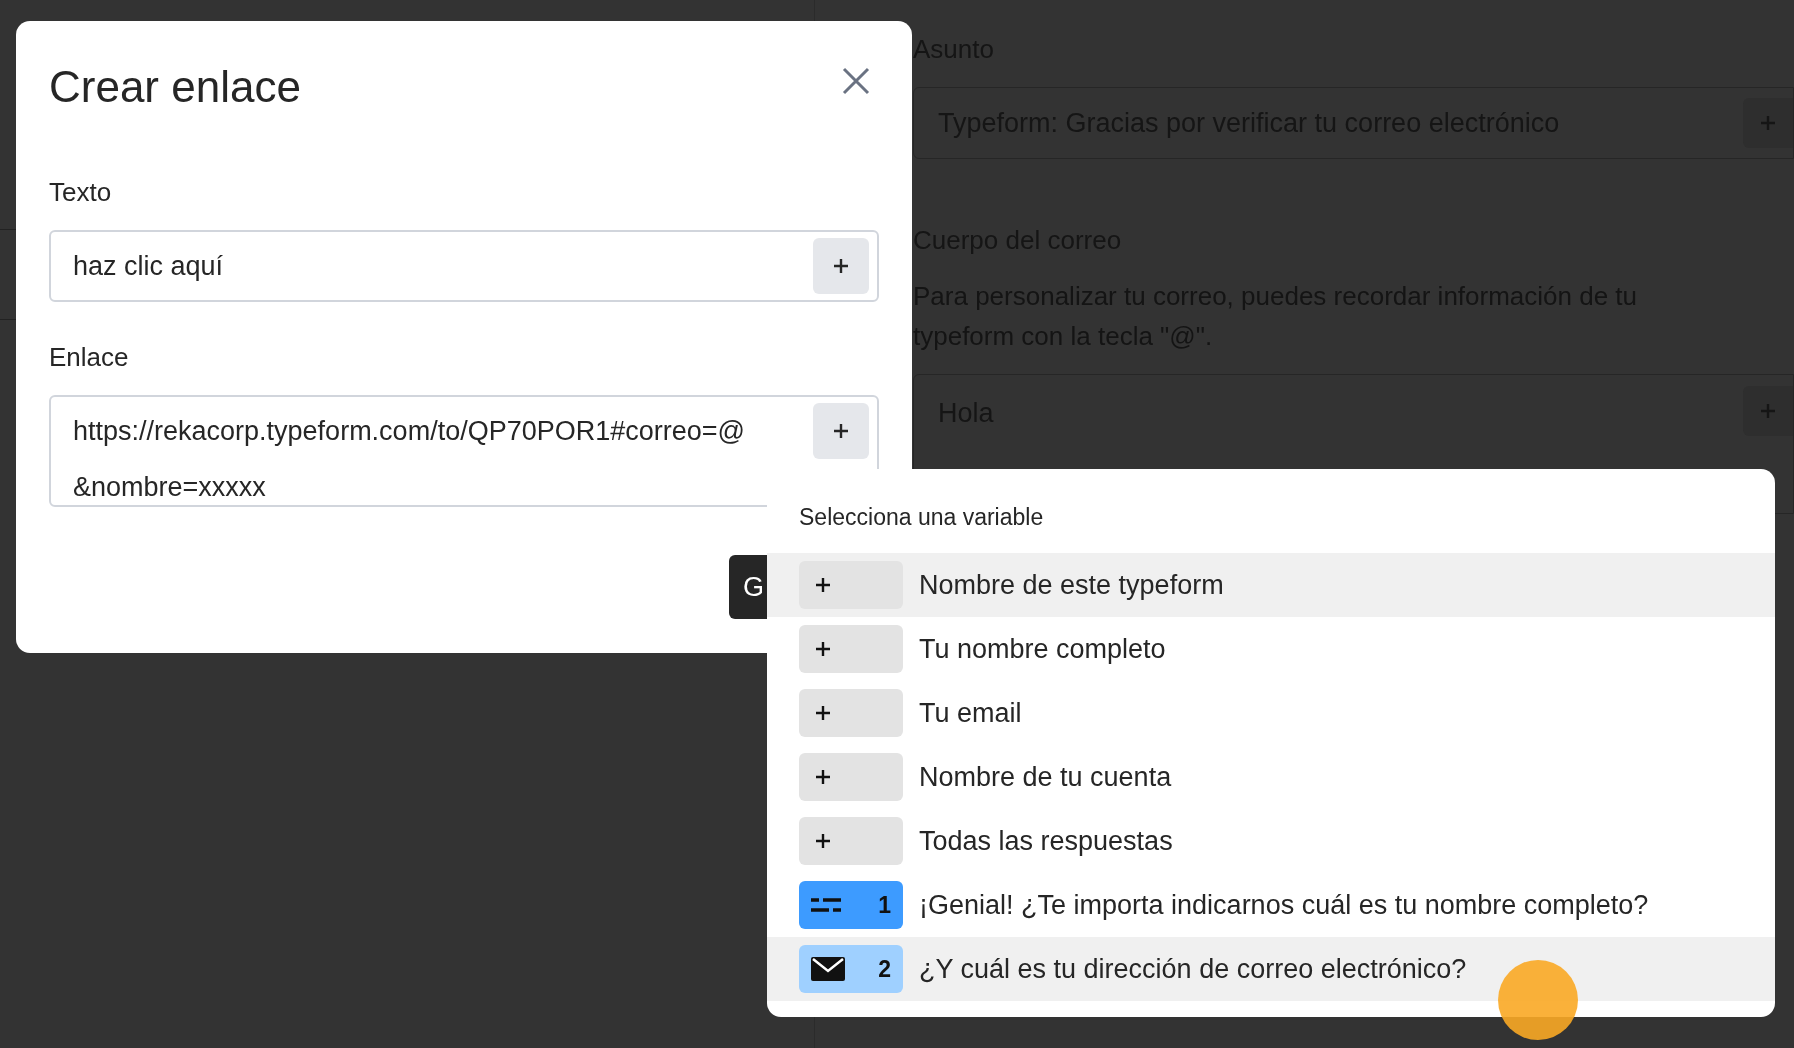 This screenshot has height=1048, width=1794. What do you see at coordinates (826, 905) in the screenshot?
I see `short-text-icon` at bounding box center [826, 905].